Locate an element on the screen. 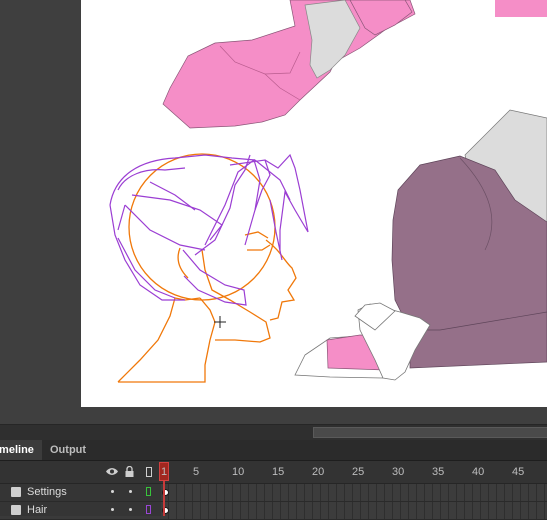  outline-icon is located at coordinates (149, 473).